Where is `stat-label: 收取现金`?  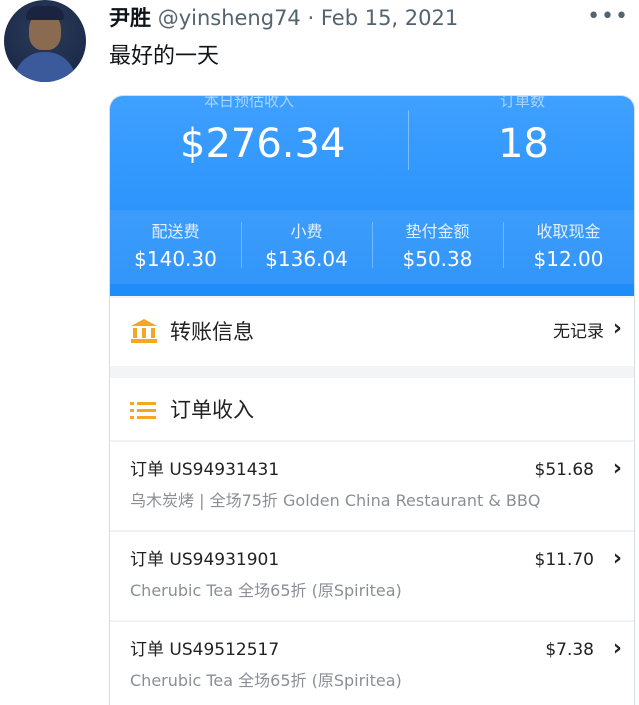
stat-label: 收取现金 is located at coordinates (568, 231).